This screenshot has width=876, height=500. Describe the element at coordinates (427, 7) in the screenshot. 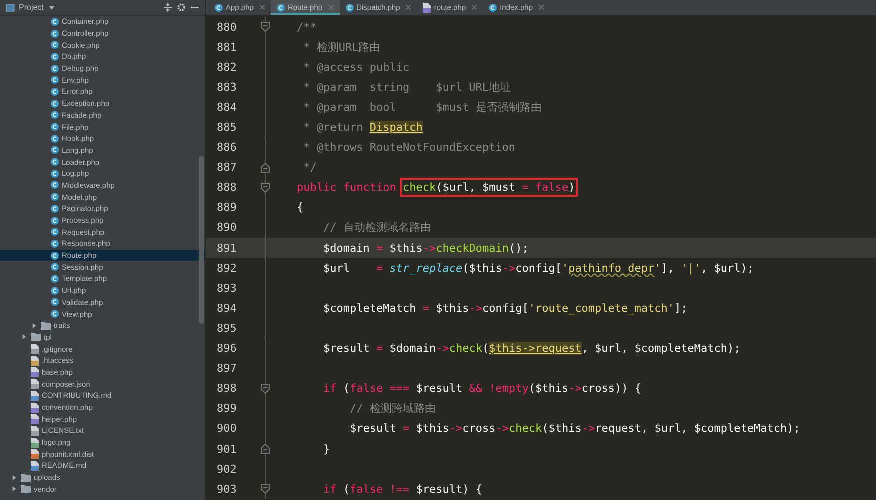

I see `file-icon` at that location.